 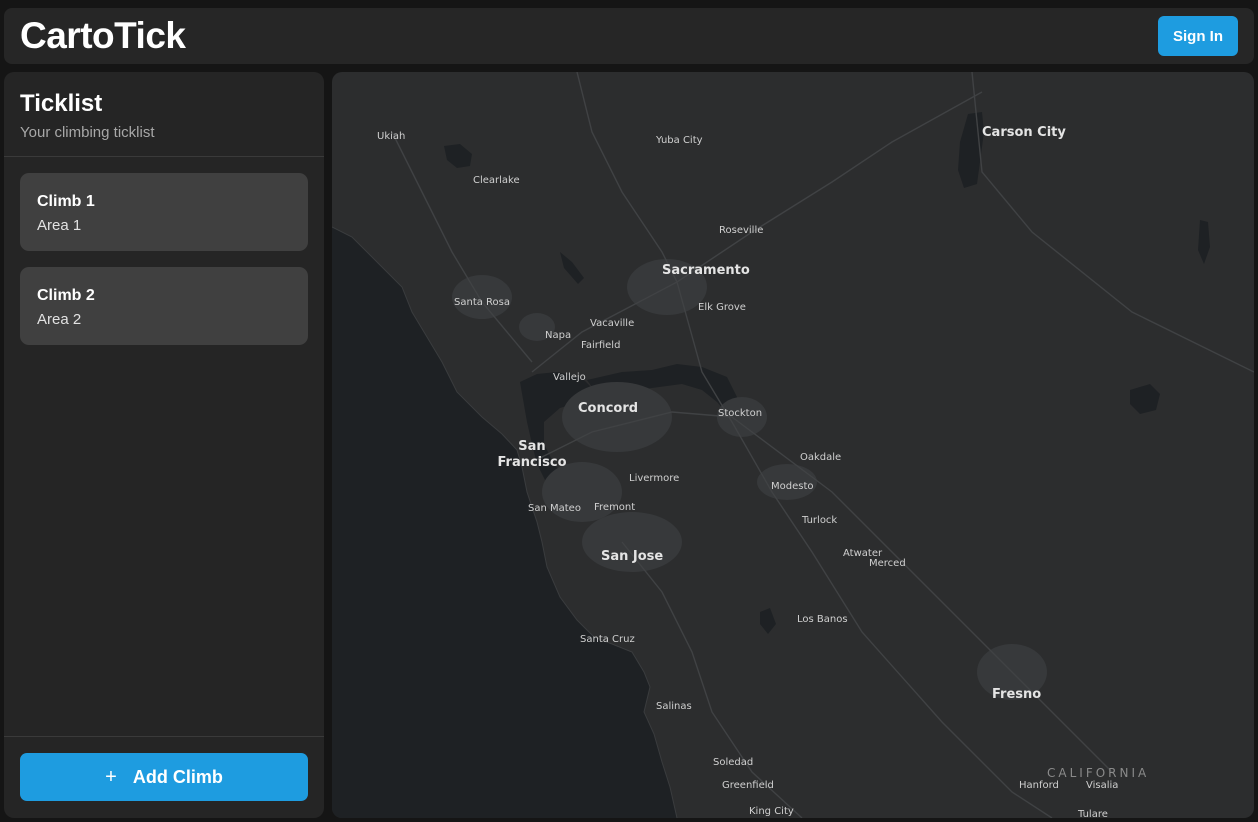 What do you see at coordinates (607, 639) in the screenshot?
I see `city-label: Santa Cruz` at bounding box center [607, 639].